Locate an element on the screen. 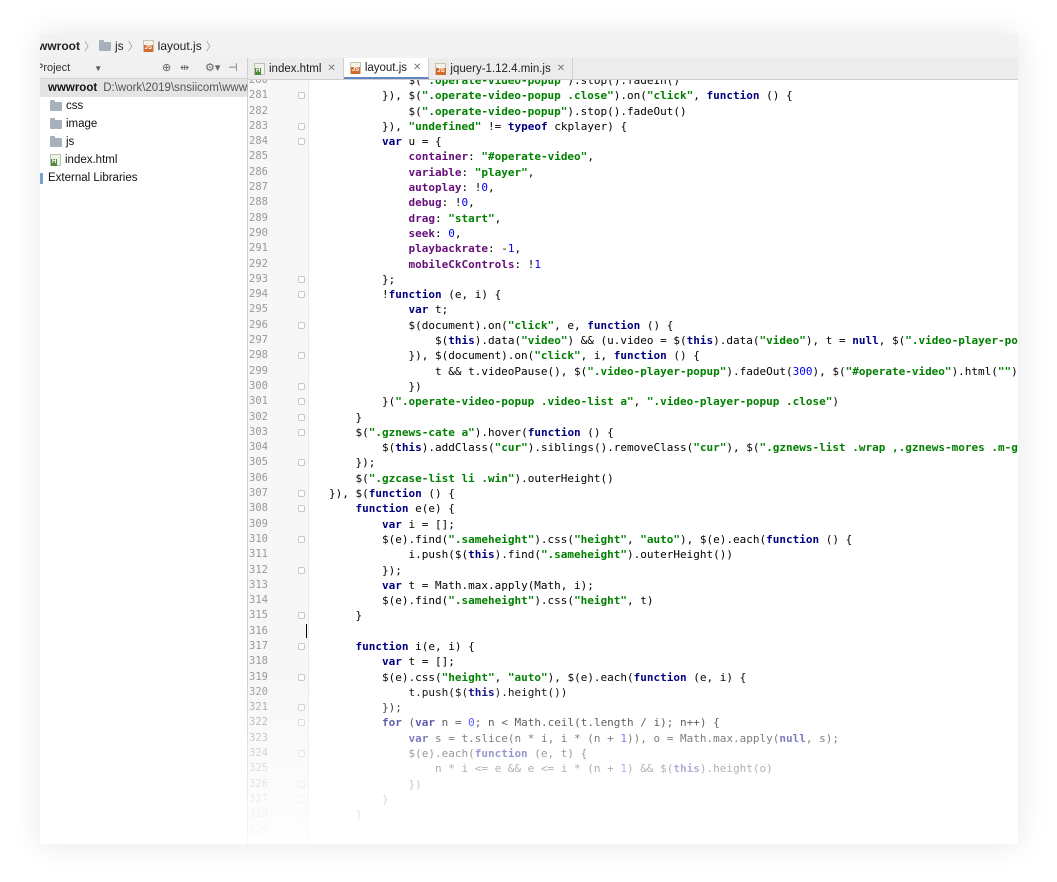  tab-jquery-min-js: jquery-1.12.4.min.js ✕ is located at coordinates (501, 68).